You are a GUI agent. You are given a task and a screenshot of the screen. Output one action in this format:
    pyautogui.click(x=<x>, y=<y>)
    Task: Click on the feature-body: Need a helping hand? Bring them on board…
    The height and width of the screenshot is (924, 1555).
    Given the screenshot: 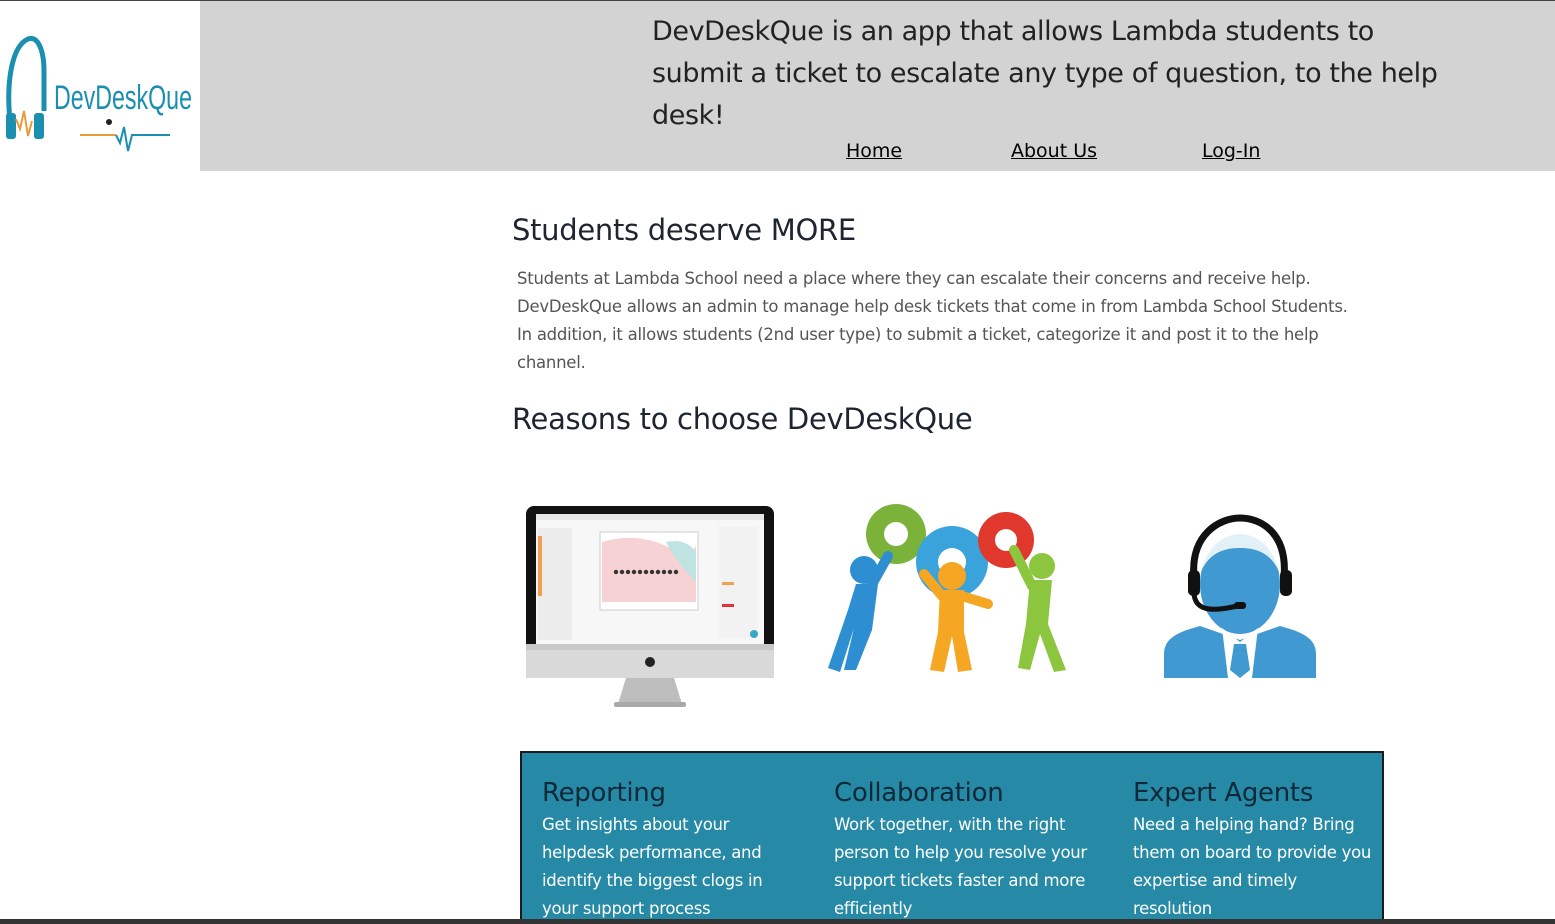 What is the action you would take?
    pyautogui.click(x=1252, y=866)
    